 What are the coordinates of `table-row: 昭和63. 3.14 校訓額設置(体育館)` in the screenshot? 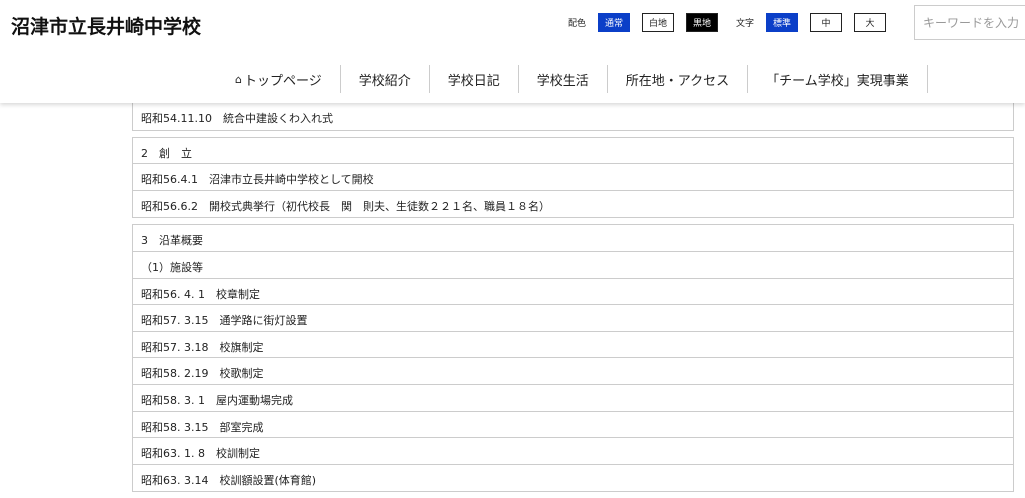 It's located at (229, 480).